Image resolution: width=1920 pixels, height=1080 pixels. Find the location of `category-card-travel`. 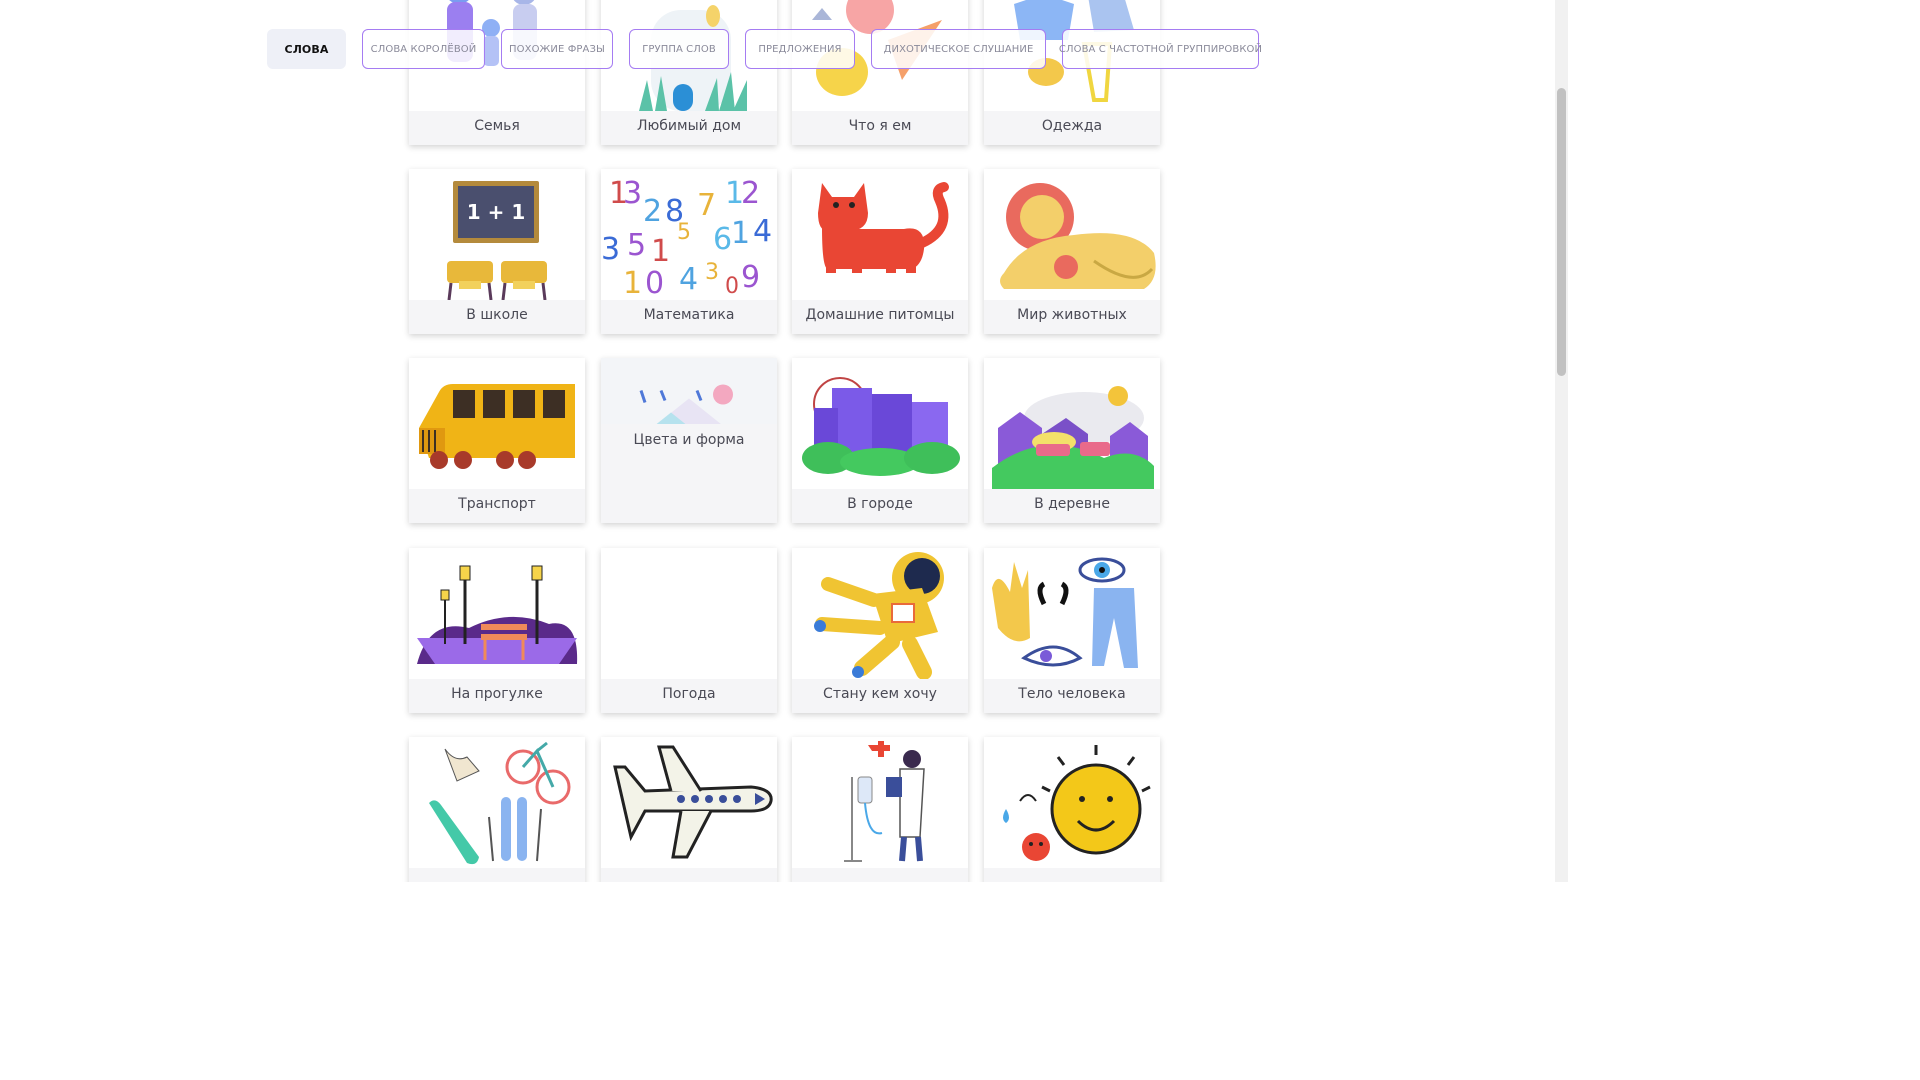

category-card-travel is located at coordinates (689, 809).